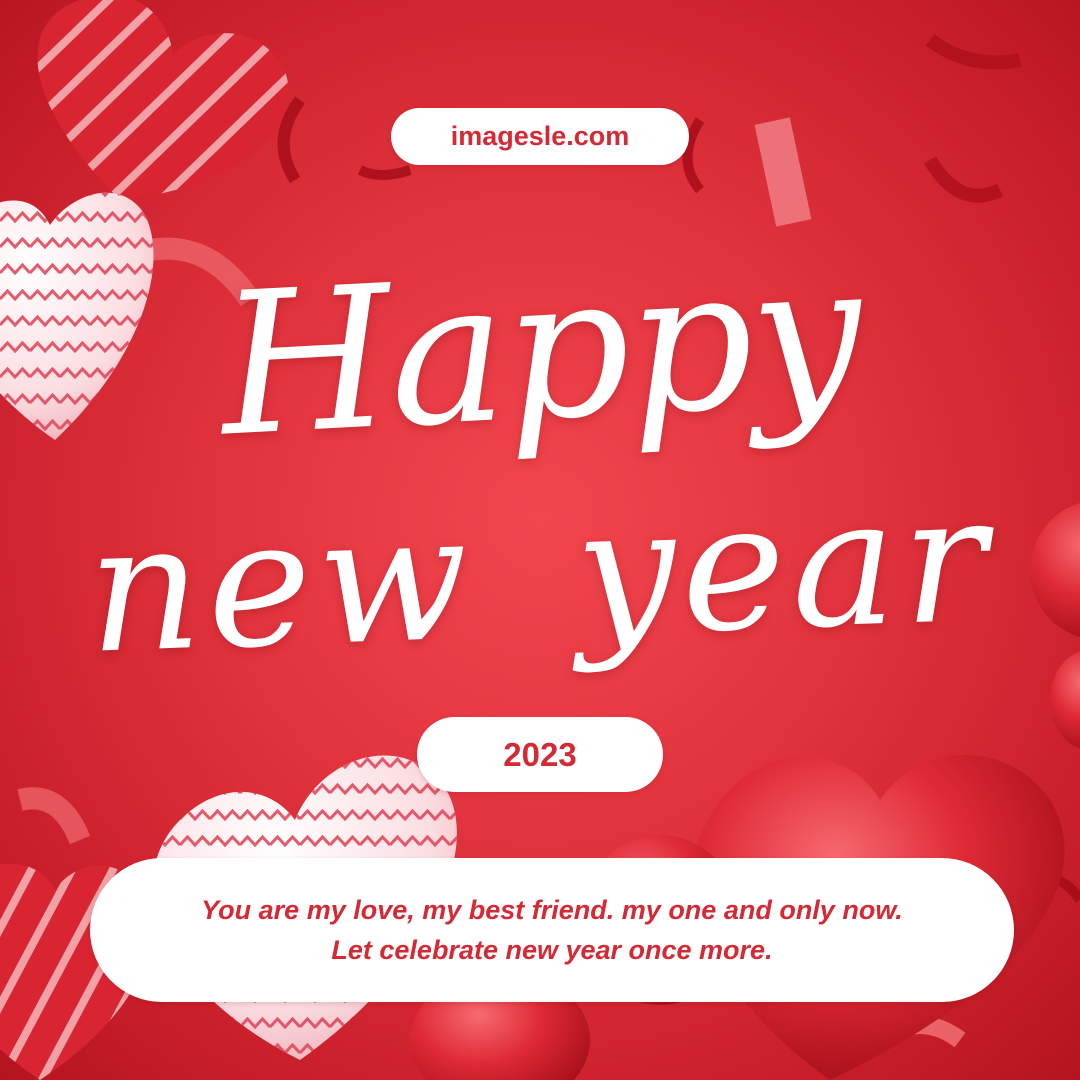  Describe the element at coordinates (163, 100) in the screenshot. I see `heart-balloon-icon` at that location.